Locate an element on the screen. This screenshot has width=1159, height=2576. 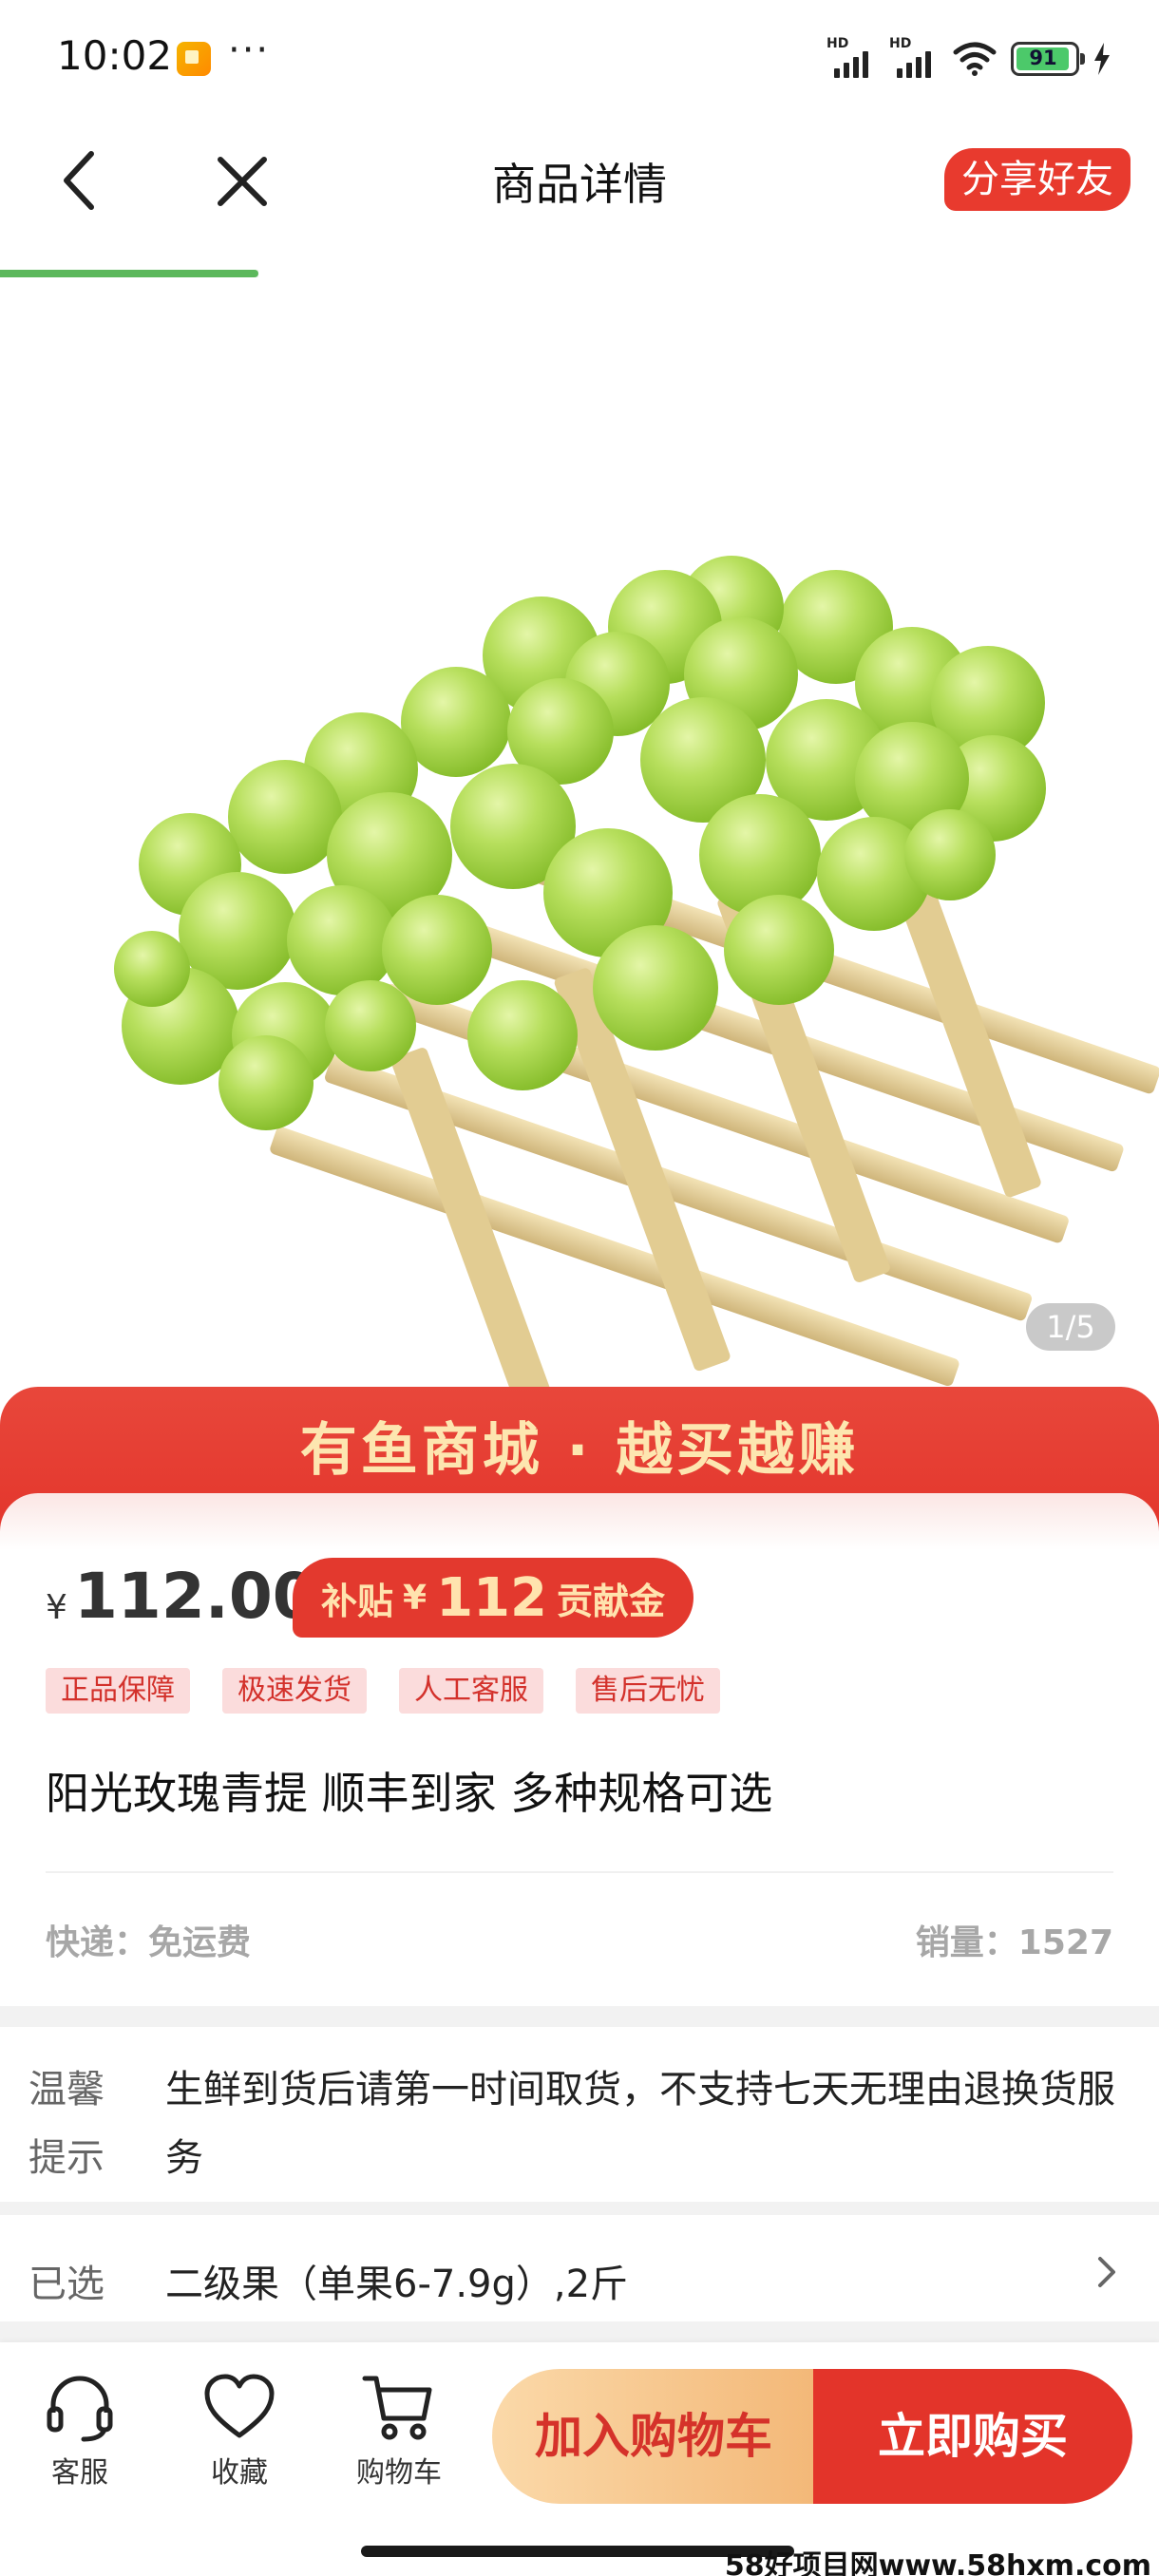
service-tag: 售后无忧 is located at coordinates (648, 1691).